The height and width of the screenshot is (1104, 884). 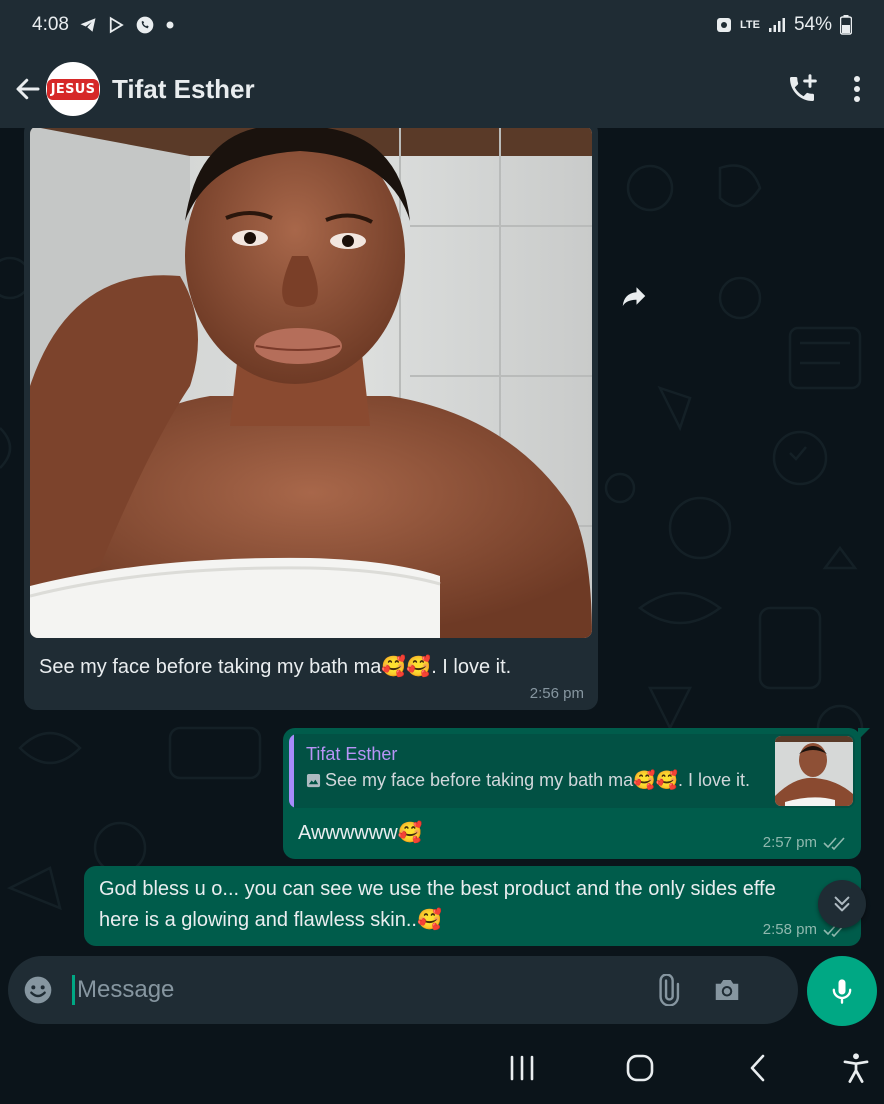 What do you see at coordinates (50, 24) in the screenshot?
I see `status-time: 4:08` at bounding box center [50, 24].